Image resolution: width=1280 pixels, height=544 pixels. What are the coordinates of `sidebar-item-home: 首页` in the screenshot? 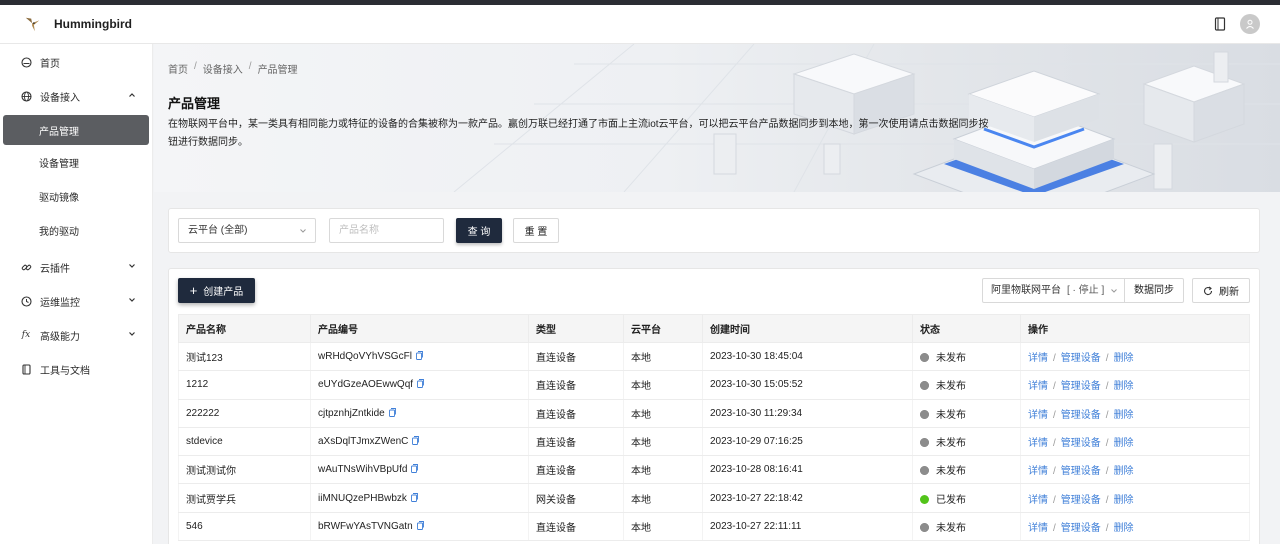 It's located at (76, 62).